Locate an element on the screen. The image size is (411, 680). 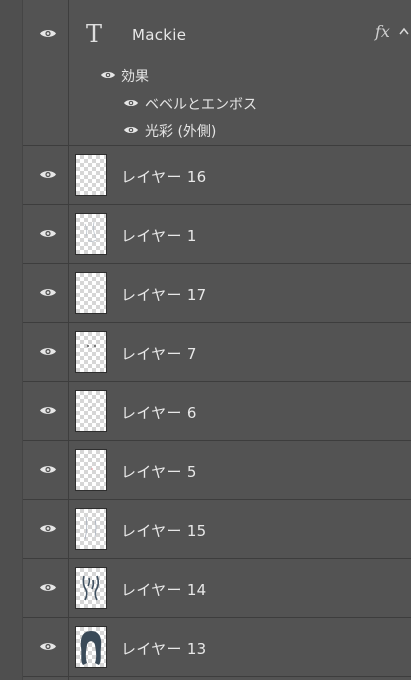
layer-name: レイヤー 13 is located at coordinates (164, 648).